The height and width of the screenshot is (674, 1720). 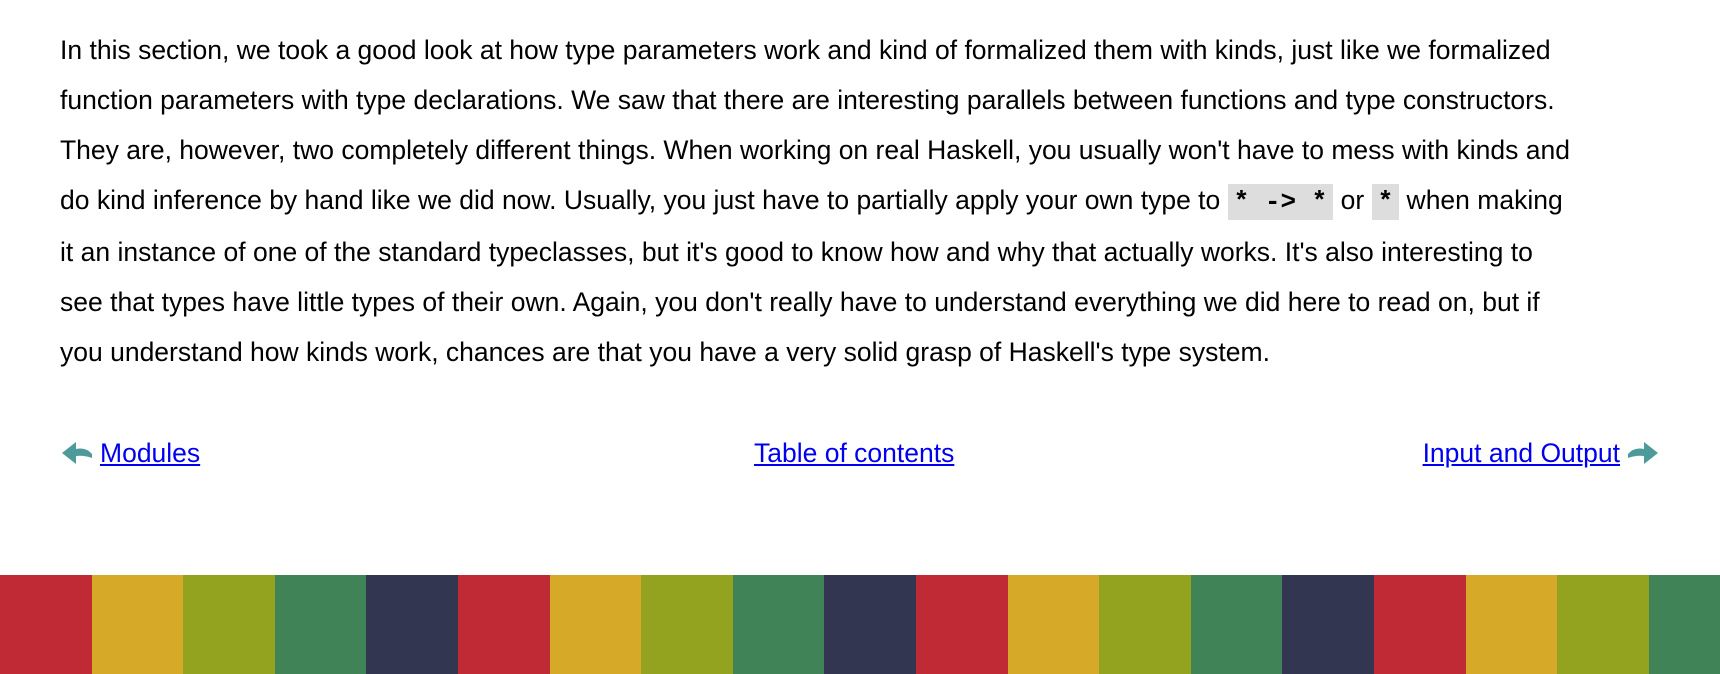 I want to click on prev-chapter-nav: Modules, so click(x=130, y=453).